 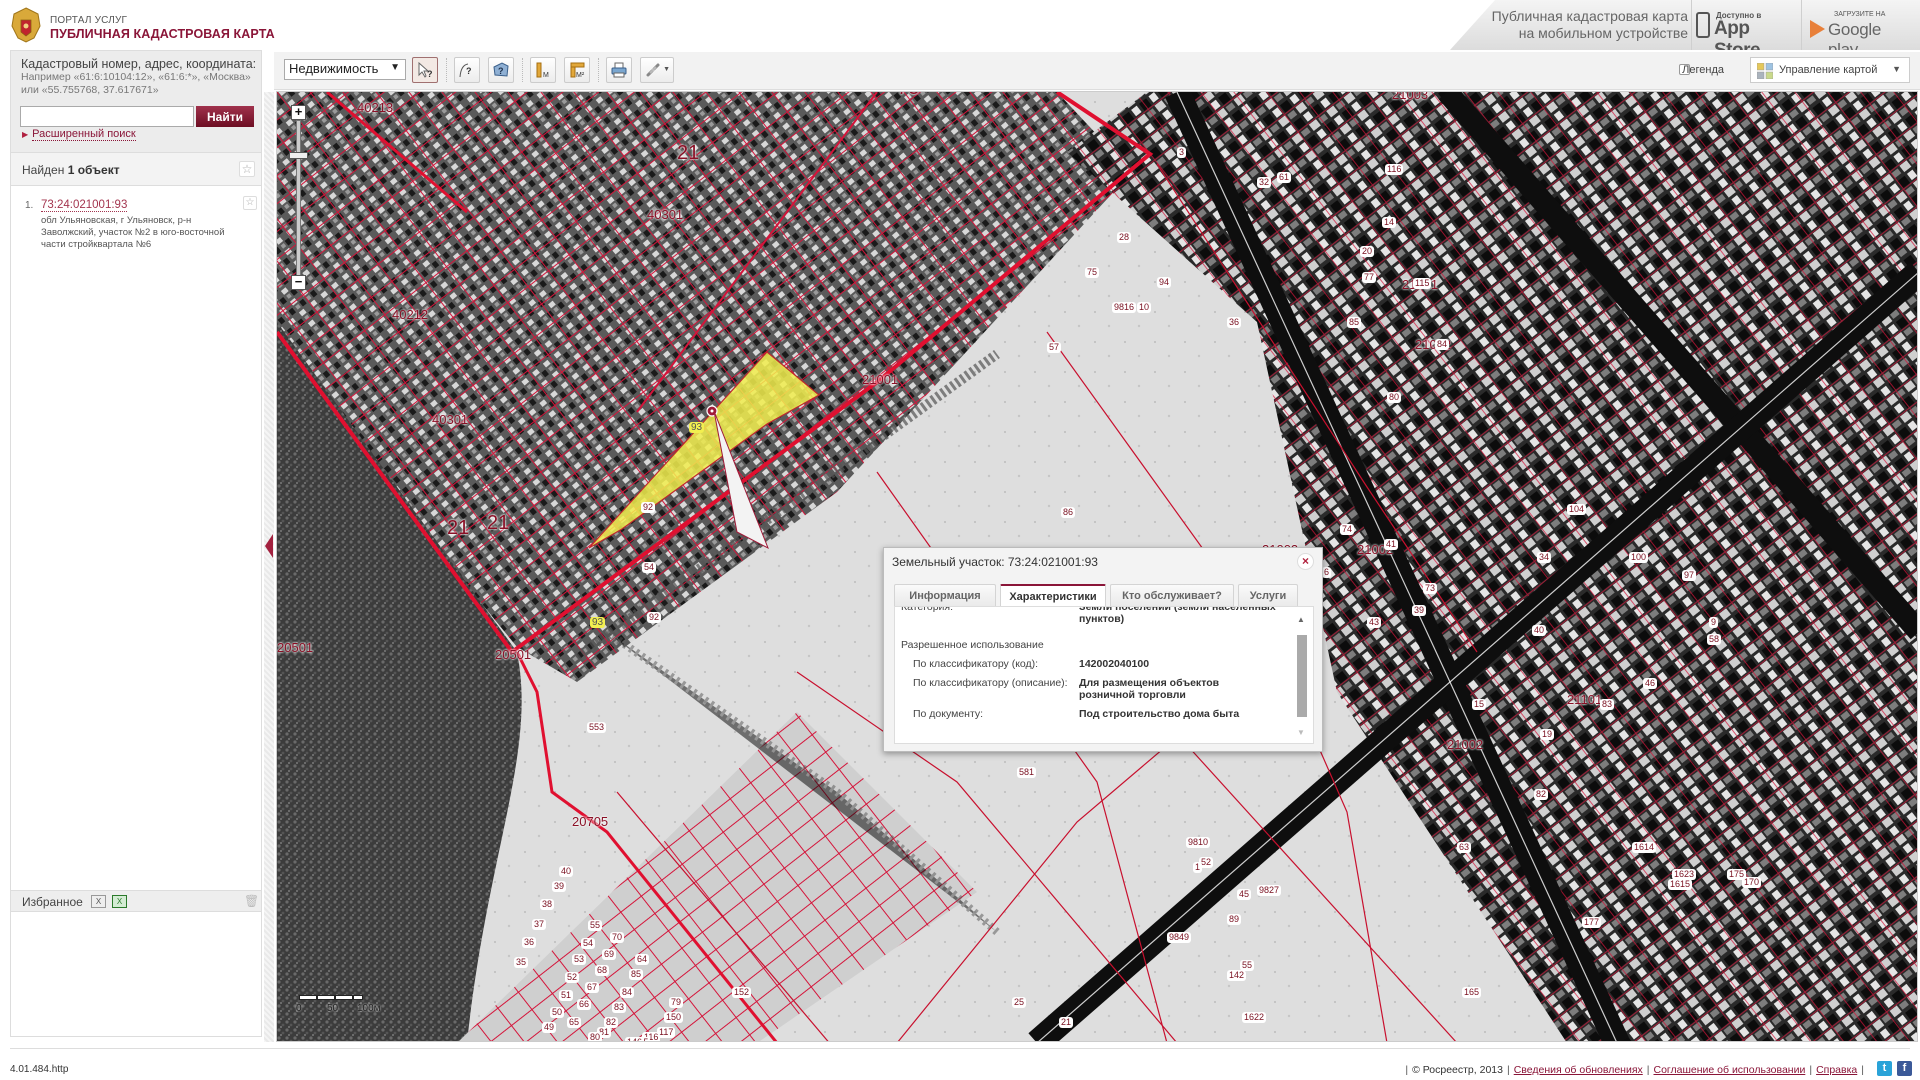 What do you see at coordinates (298, 282) in the screenshot?
I see `zoom-out-button: −` at bounding box center [298, 282].